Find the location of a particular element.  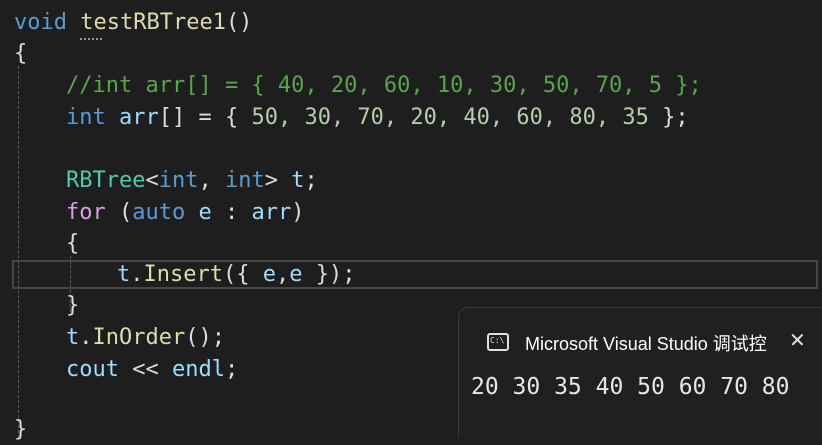

angle-close: > is located at coordinates (271, 180).